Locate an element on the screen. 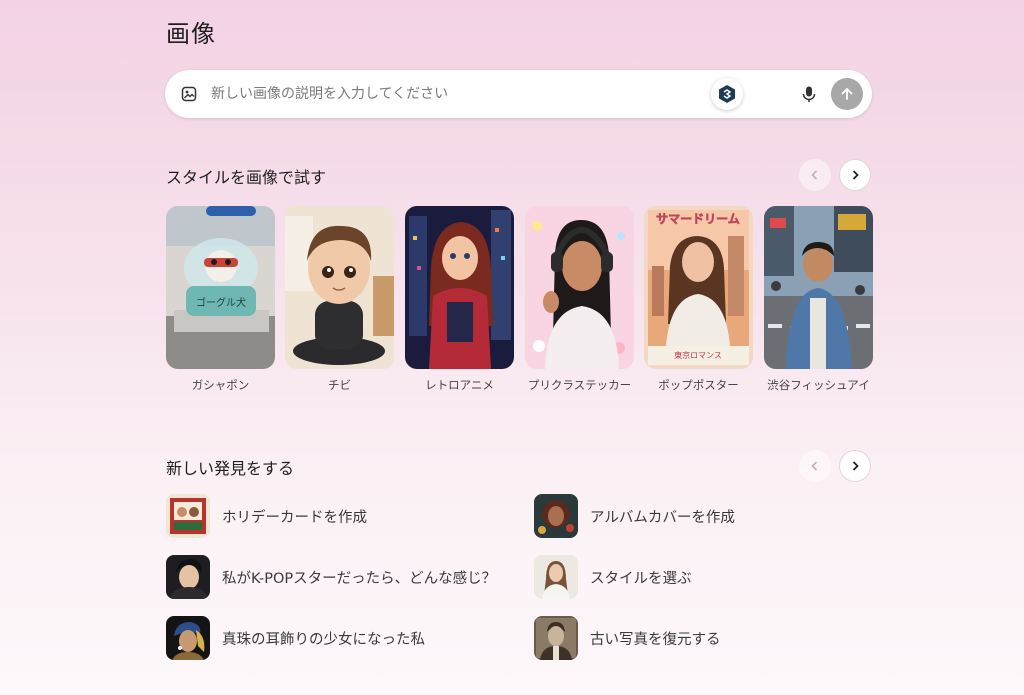 The image size is (1024, 695). styles-section-title: スタイルを画像で試す is located at coordinates (246, 177).